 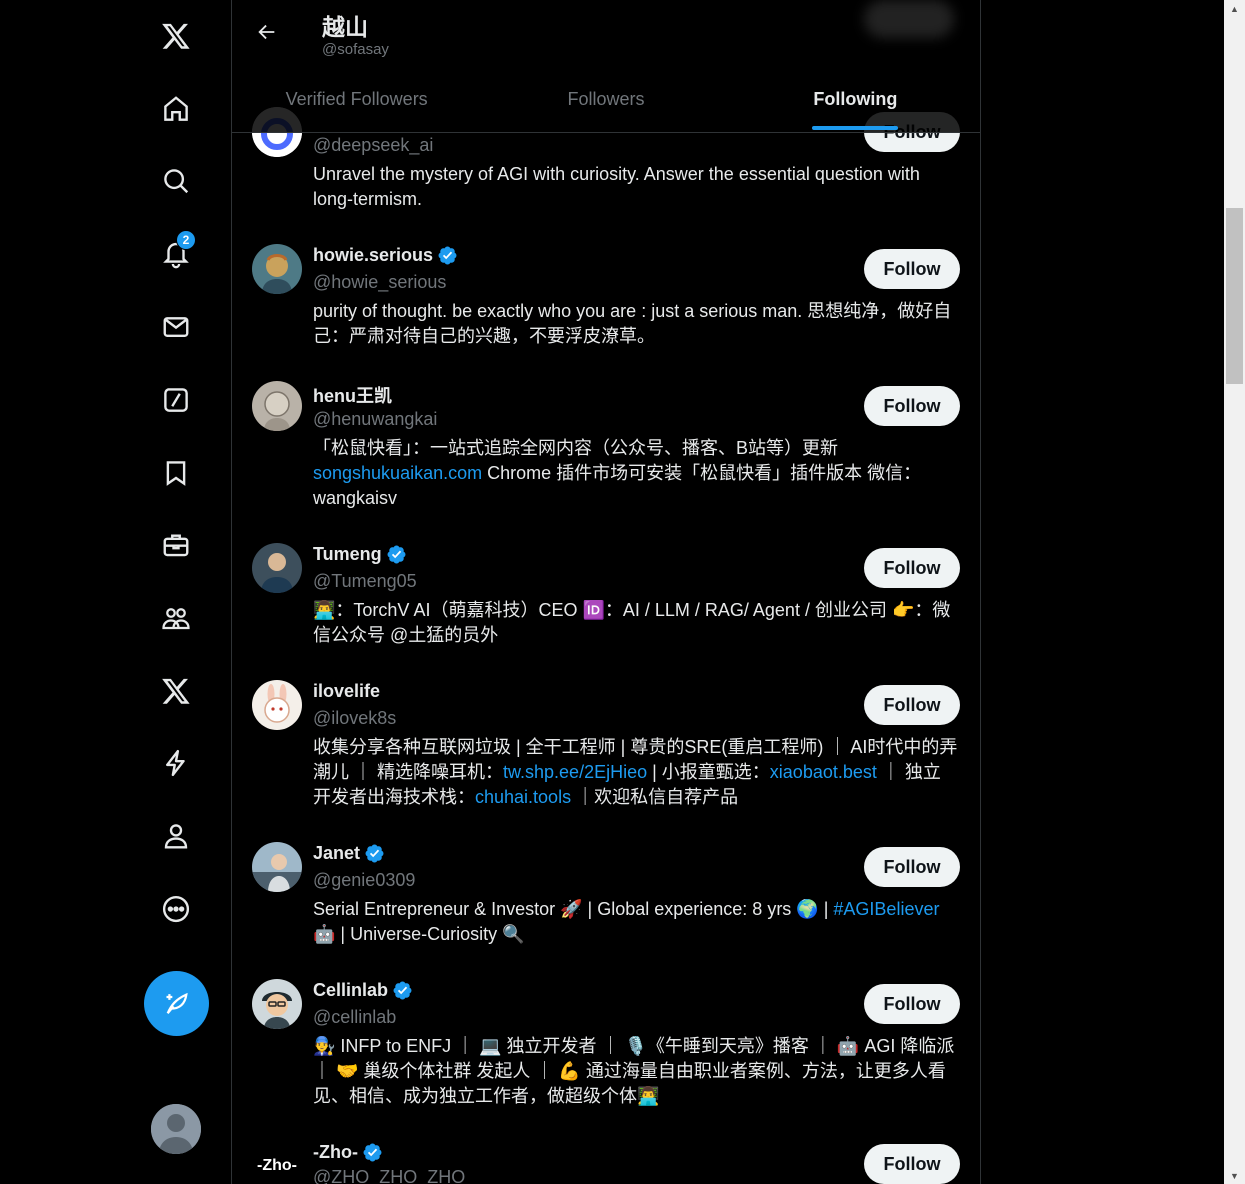 I want to click on user-name-row: howie.serious, so click(x=385, y=255).